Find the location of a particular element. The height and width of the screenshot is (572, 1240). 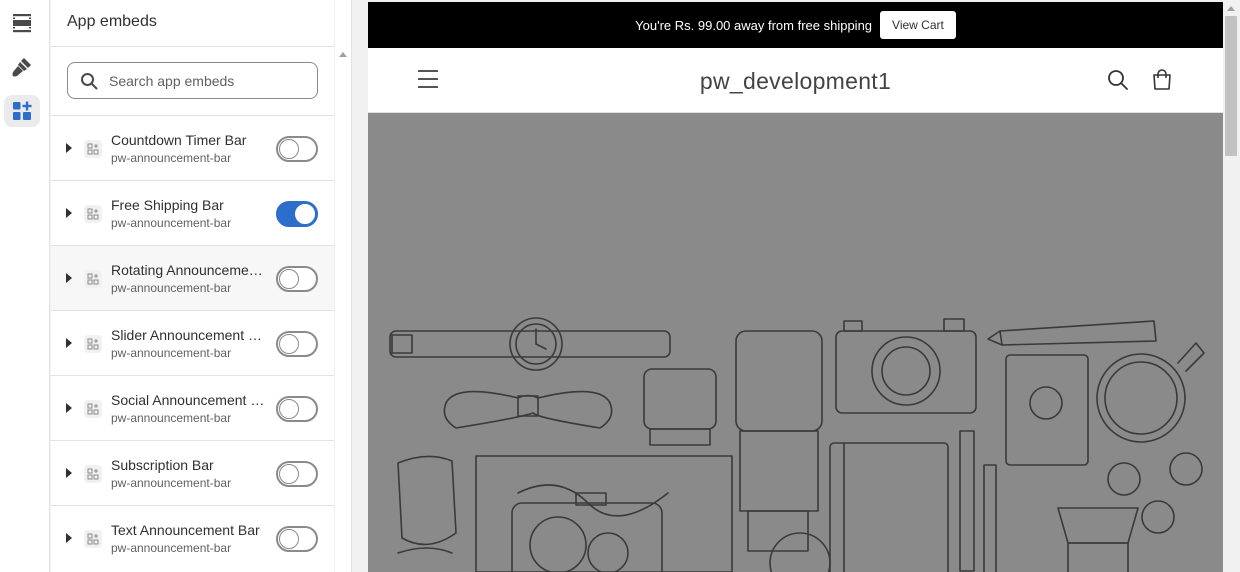

panel-title: App embeds is located at coordinates (112, 21).